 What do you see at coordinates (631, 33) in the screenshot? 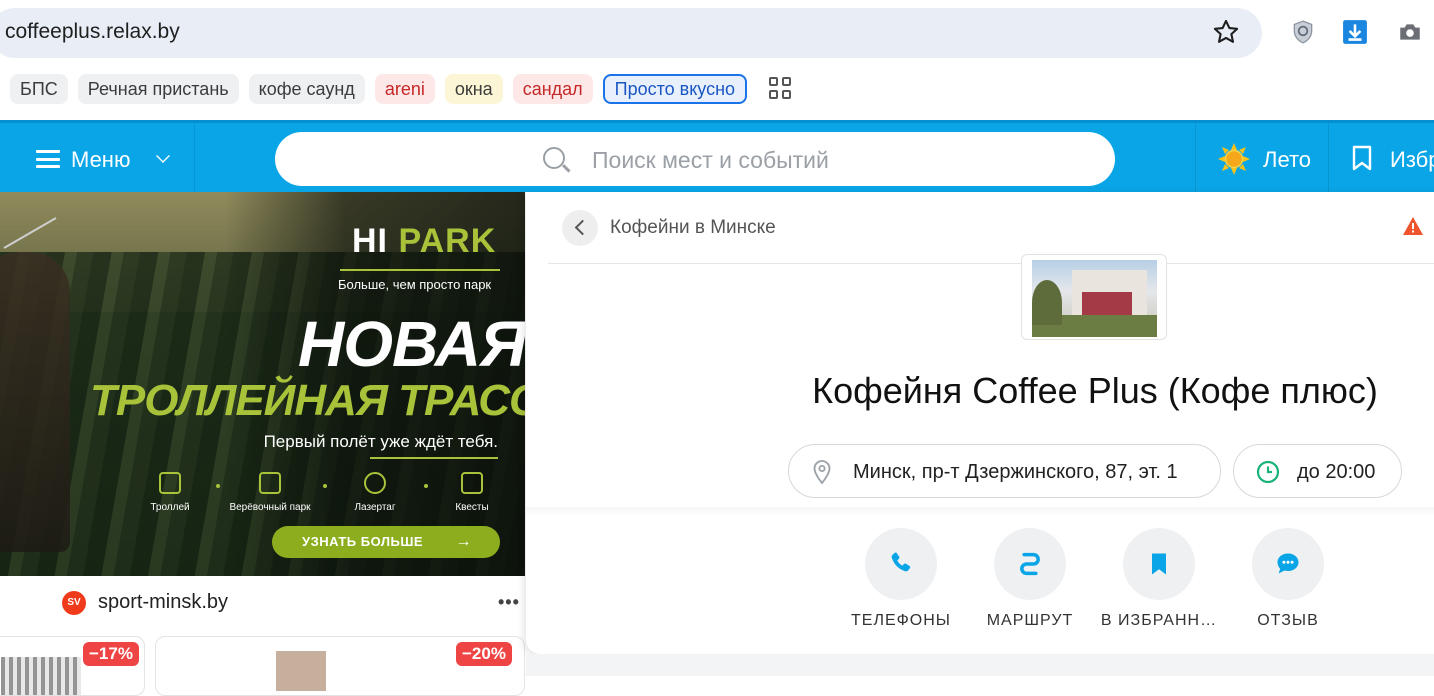
I see `address-bar` at bounding box center [631, 33].